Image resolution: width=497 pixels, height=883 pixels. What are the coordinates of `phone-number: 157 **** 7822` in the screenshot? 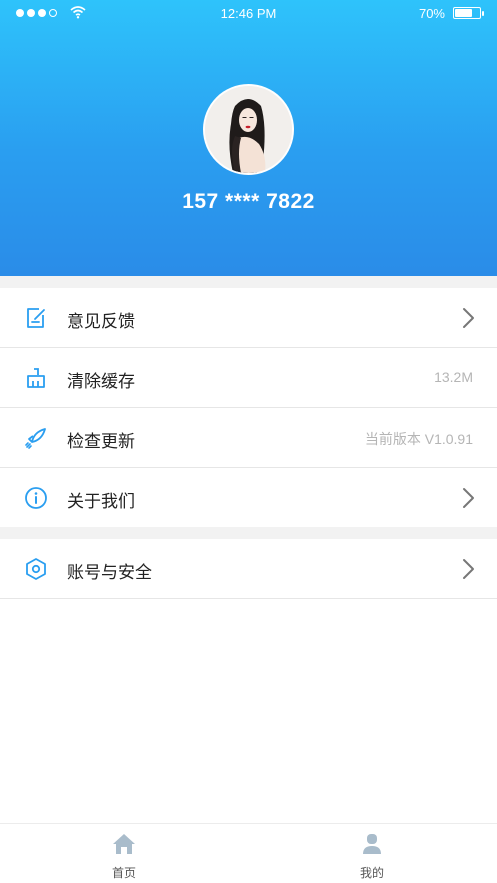 It's located at (248, 201).